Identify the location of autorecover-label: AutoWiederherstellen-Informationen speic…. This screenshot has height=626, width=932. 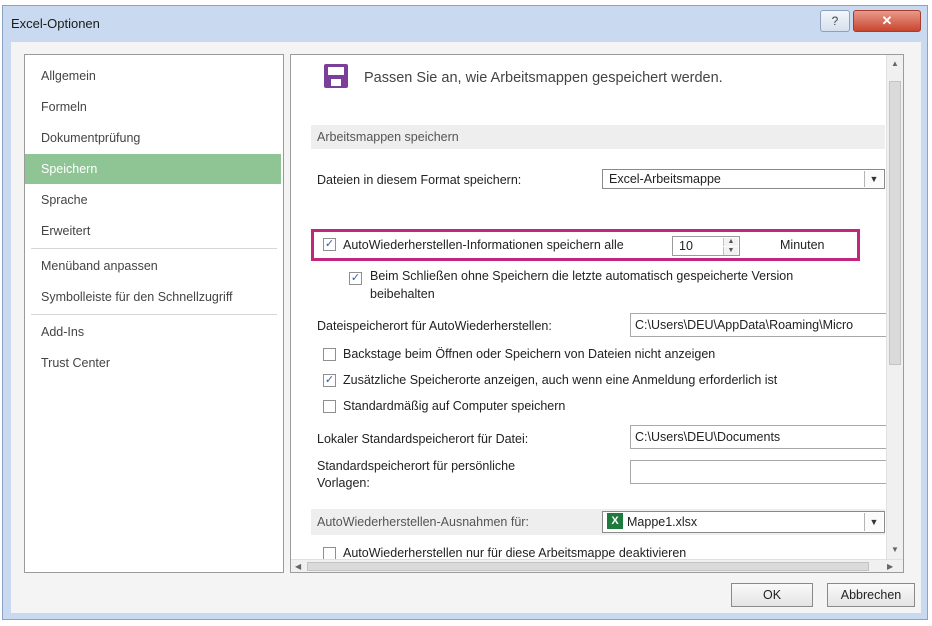
(483, 245).